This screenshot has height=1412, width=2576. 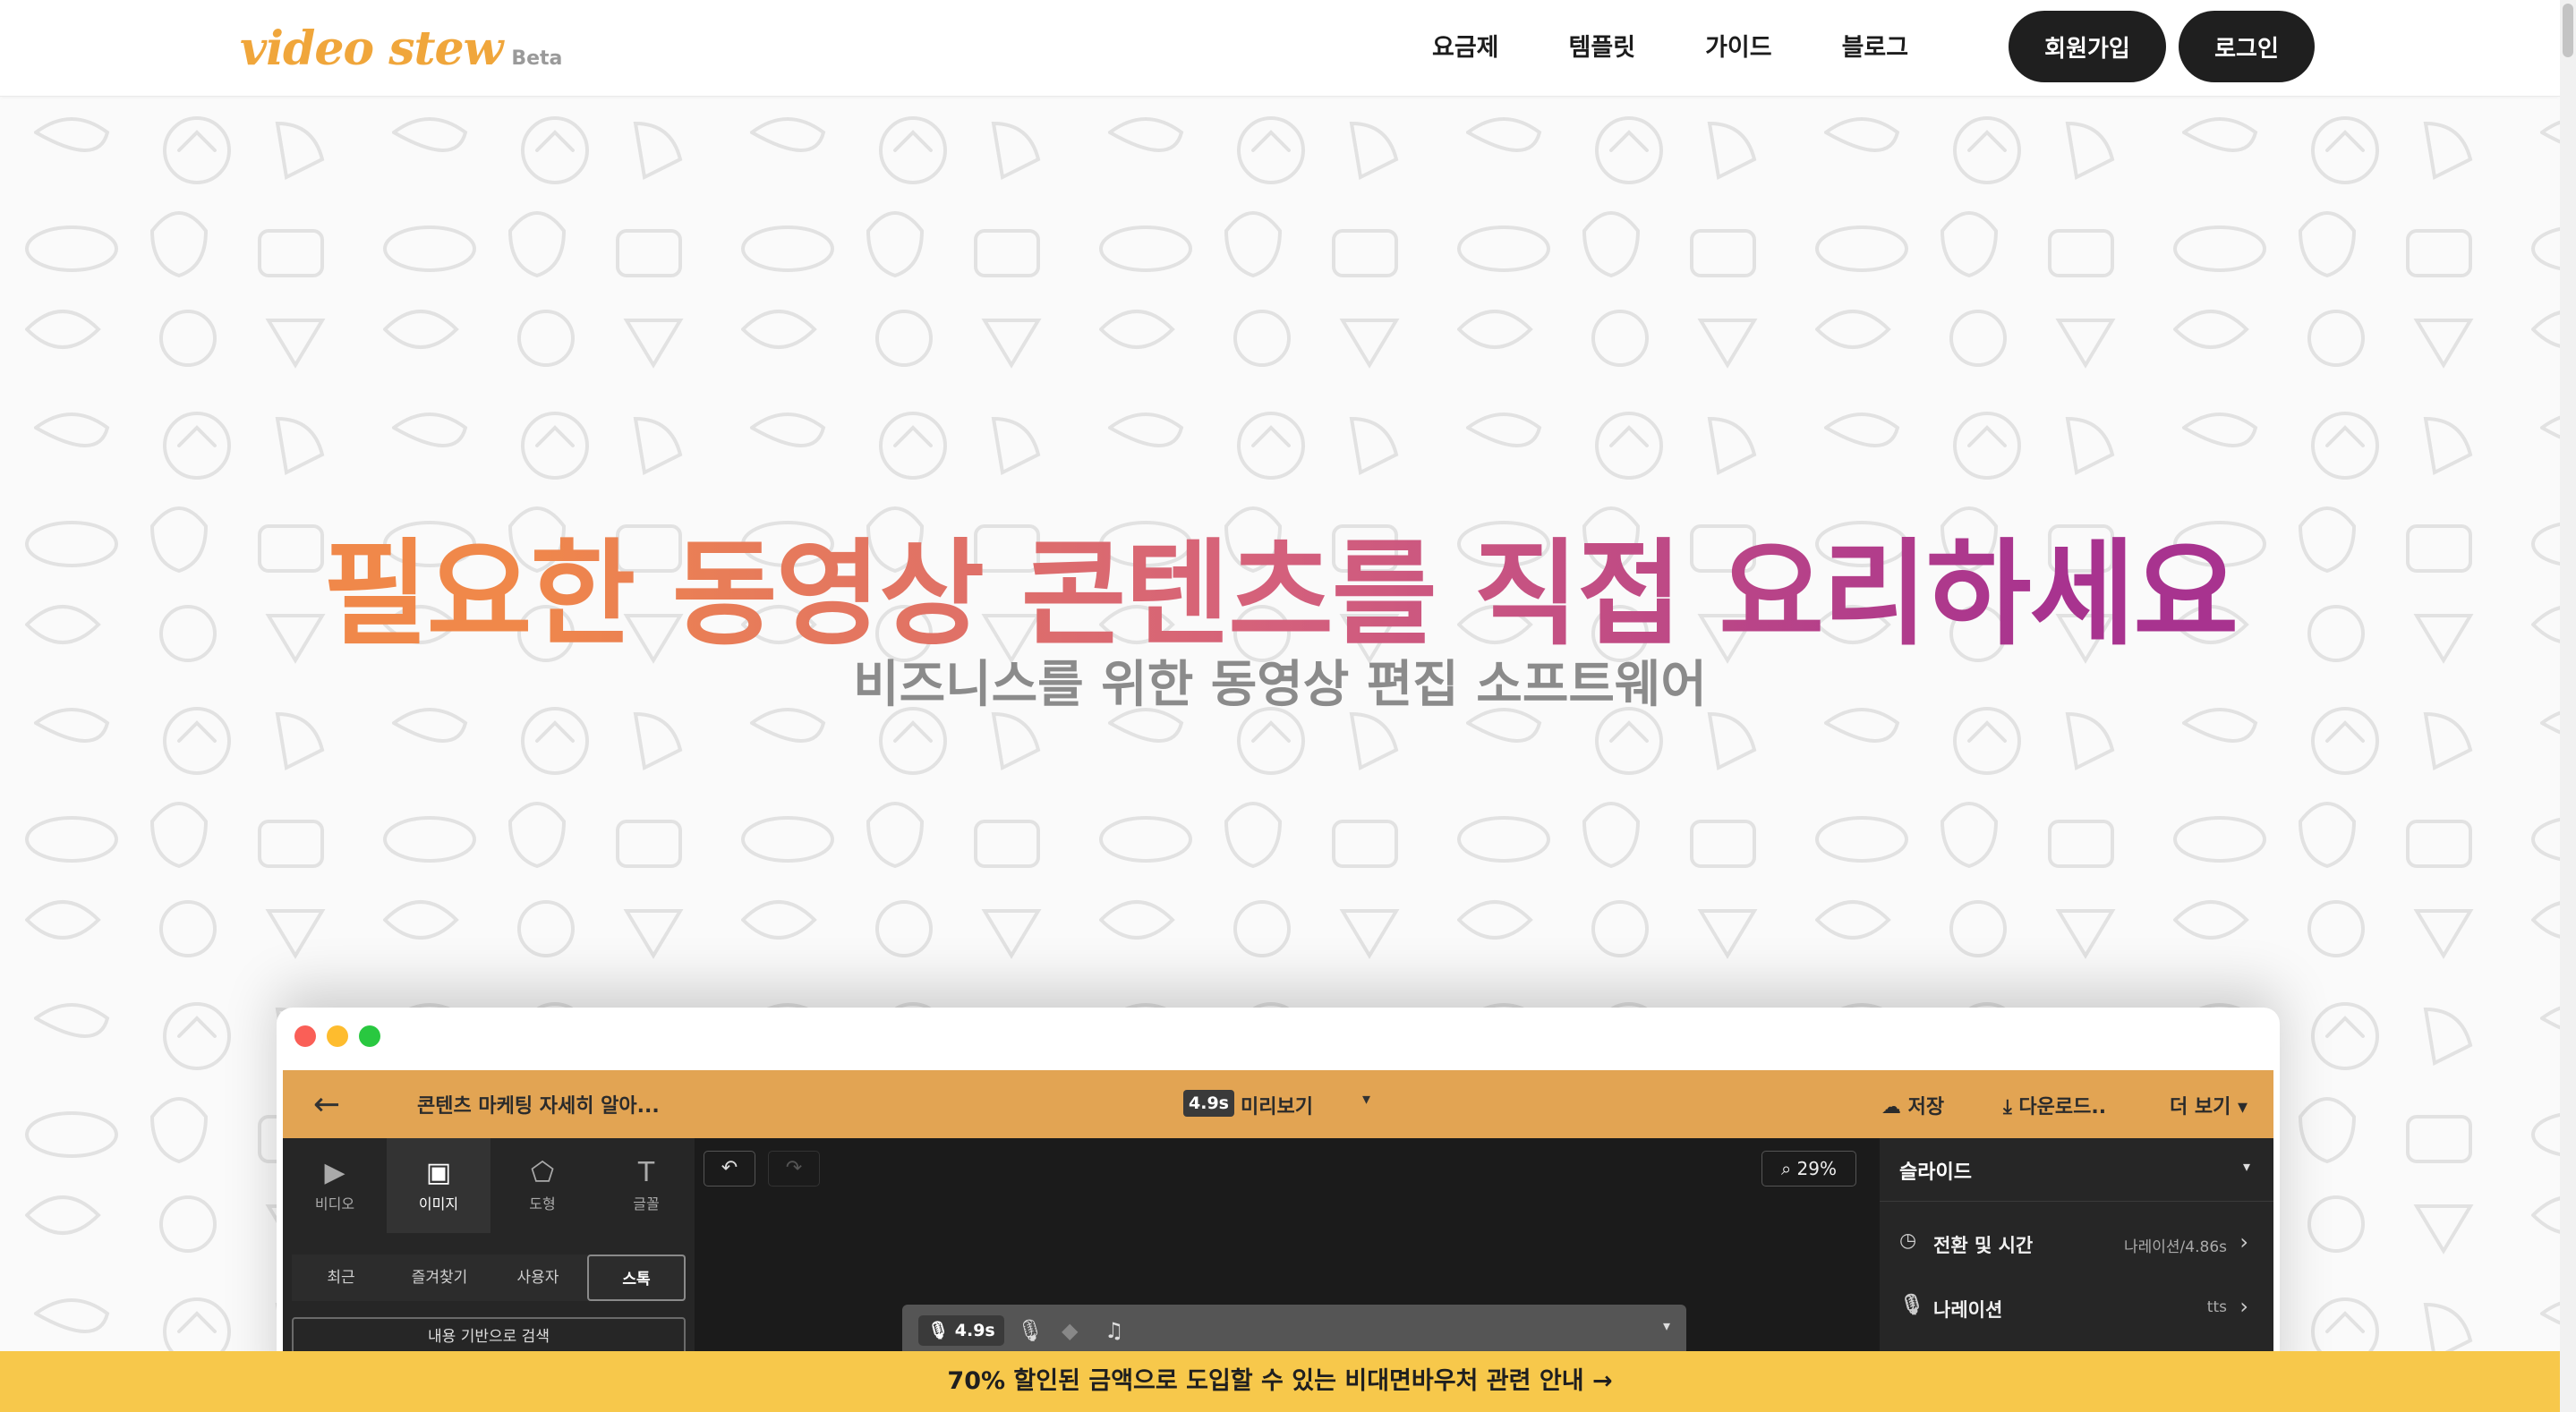 What do you see at coordinates (941, 1330) in the screenshot?
I see `mic-icon-small: 🎙` at bounding box center [941, 1330].